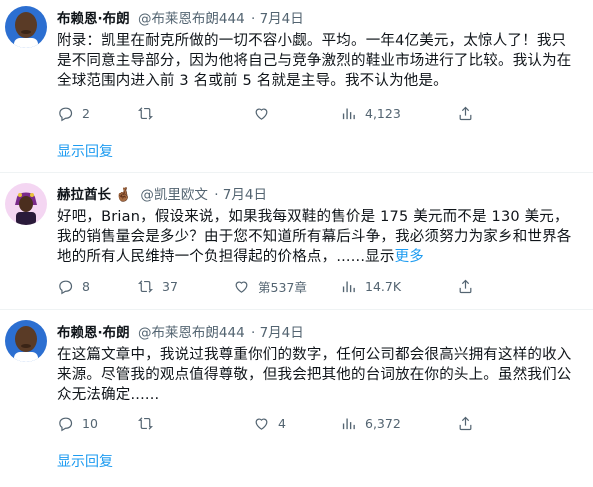 Image resolution: width=593 pixels, height=487 pixels. I want to click on like-count: 第537章, so click(282, 287).